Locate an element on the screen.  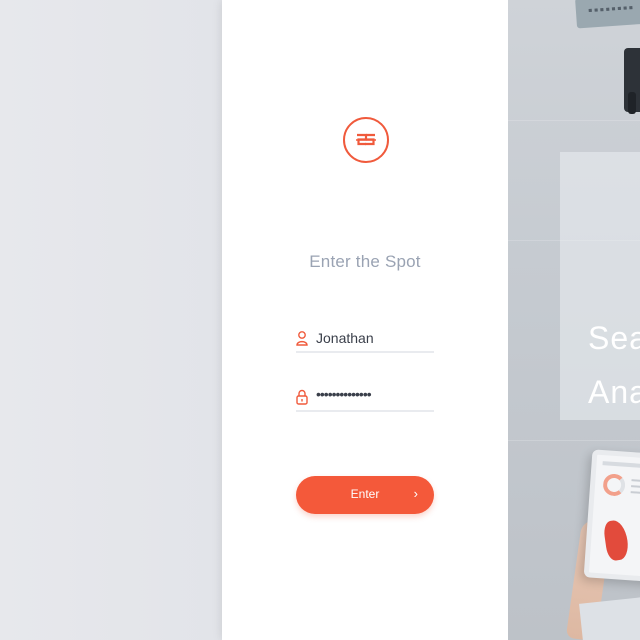
enter-button: Enter › is located at coordinates (365, 495).